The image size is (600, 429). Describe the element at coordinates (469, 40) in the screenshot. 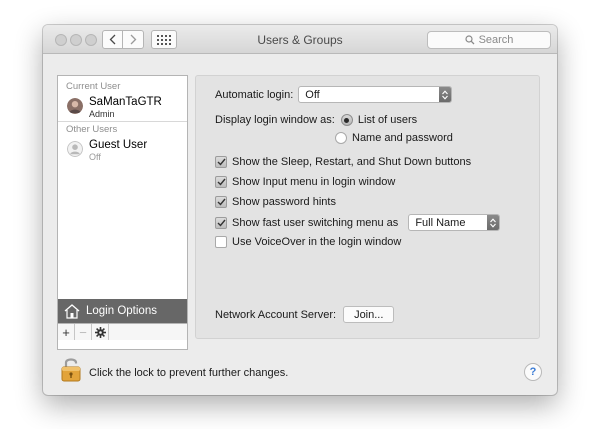

I see `search-icon` at that location.